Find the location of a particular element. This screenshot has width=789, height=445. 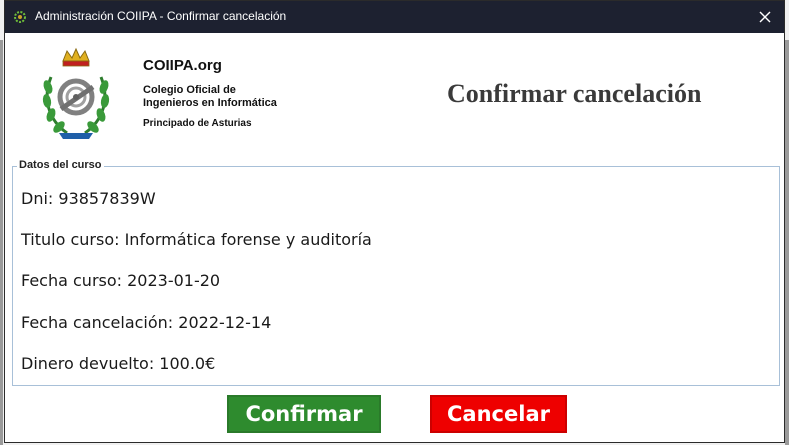

organization-line-2: Ingenieros en Informática is located at coordinates (210, 103).